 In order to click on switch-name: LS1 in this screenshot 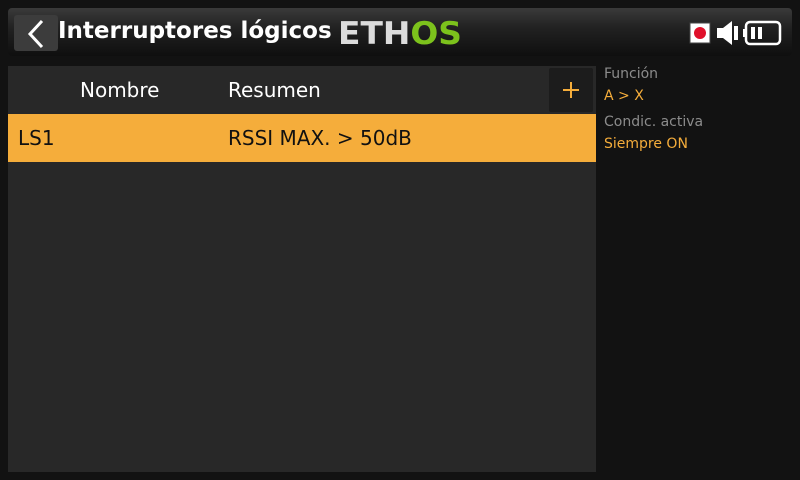, I will do `click(36, 138)`.